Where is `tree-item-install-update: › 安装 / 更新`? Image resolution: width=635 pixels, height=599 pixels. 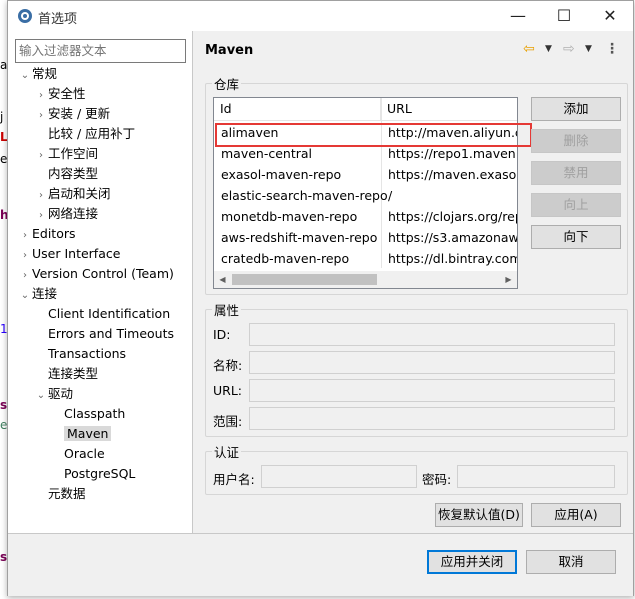 tree-item-install-update: › 安装 / 更新 is located at coordinates (72, 114).